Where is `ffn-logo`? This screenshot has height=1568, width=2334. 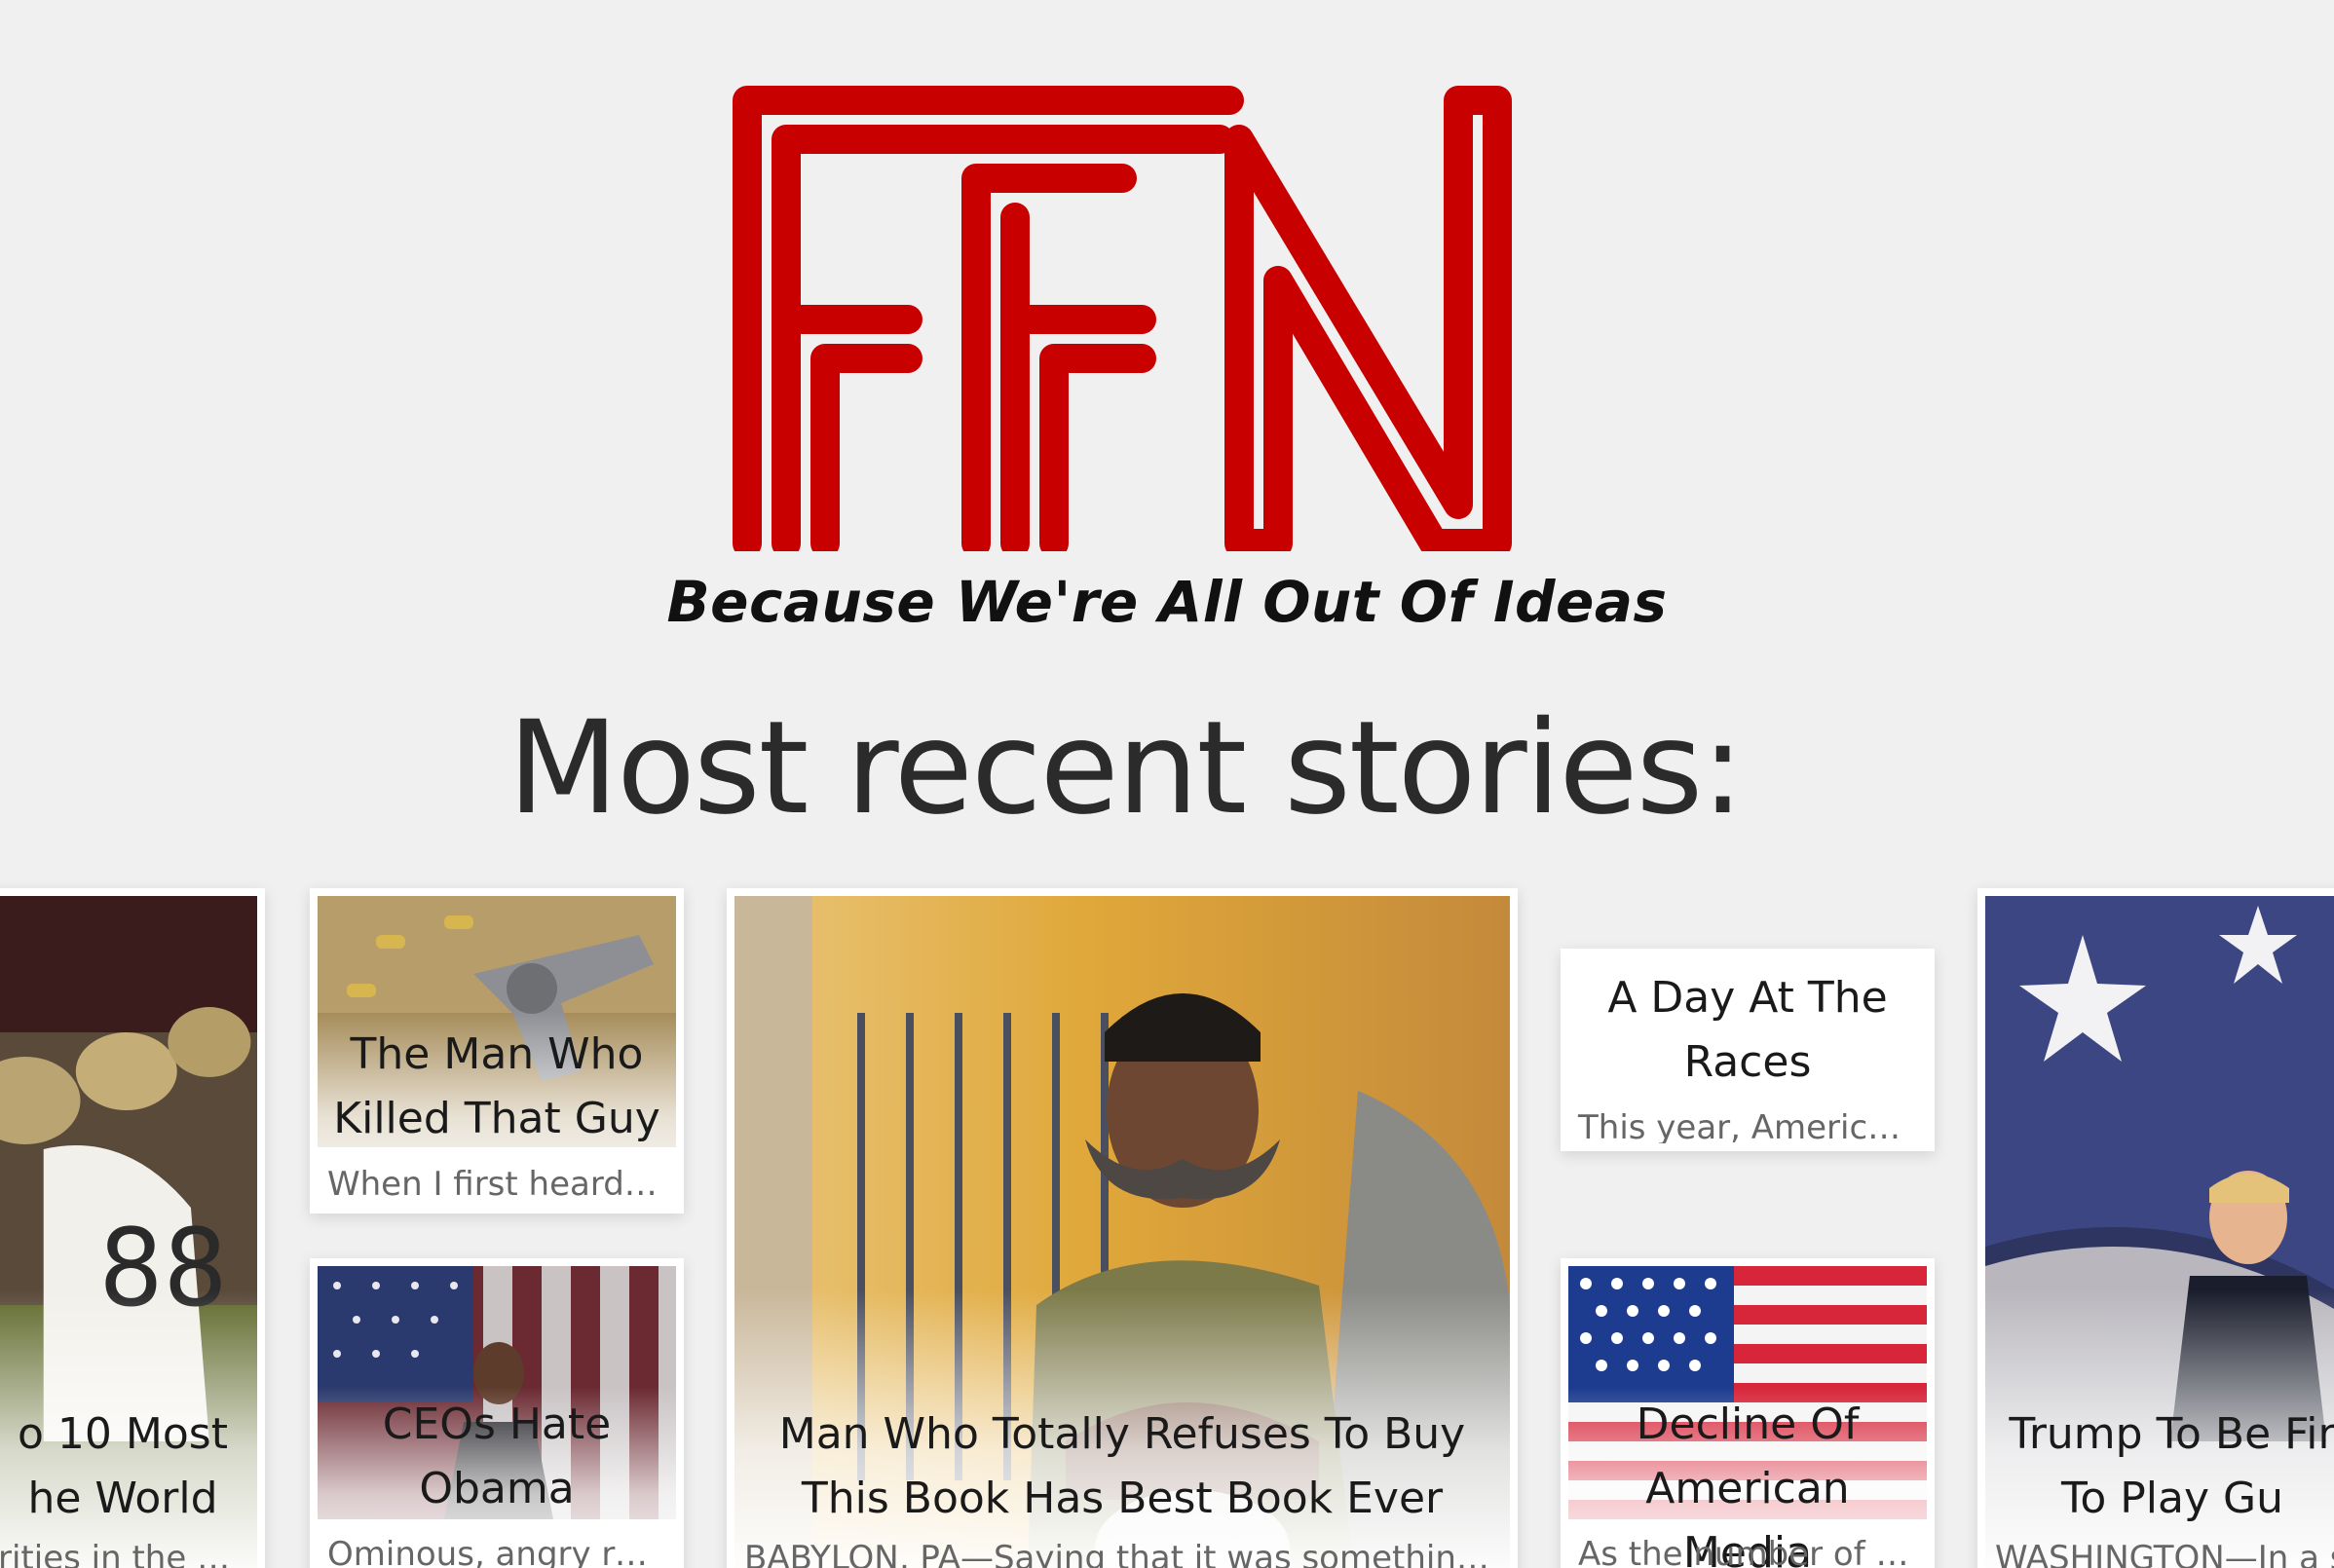
ffn-logo is located at coordinates (1122, 318).